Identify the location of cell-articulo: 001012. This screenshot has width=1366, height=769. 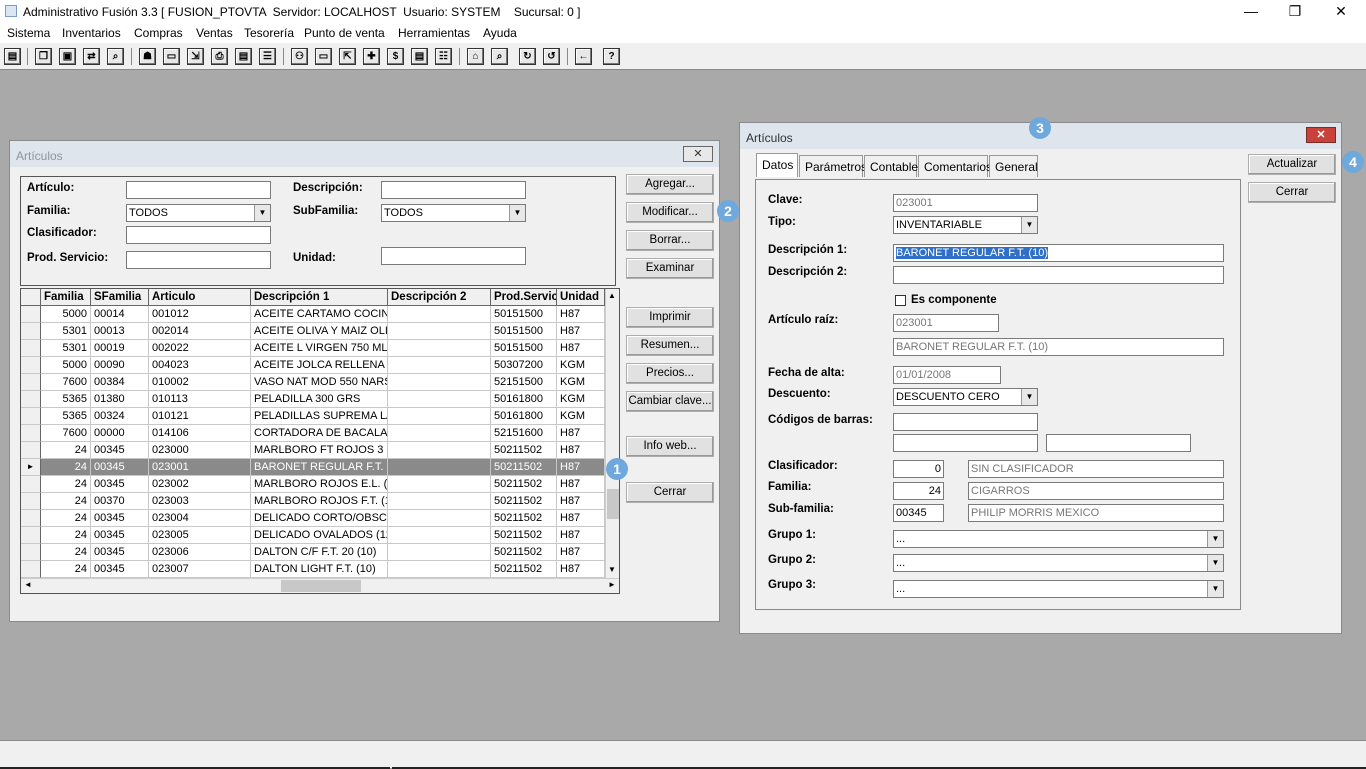
(200, 314).